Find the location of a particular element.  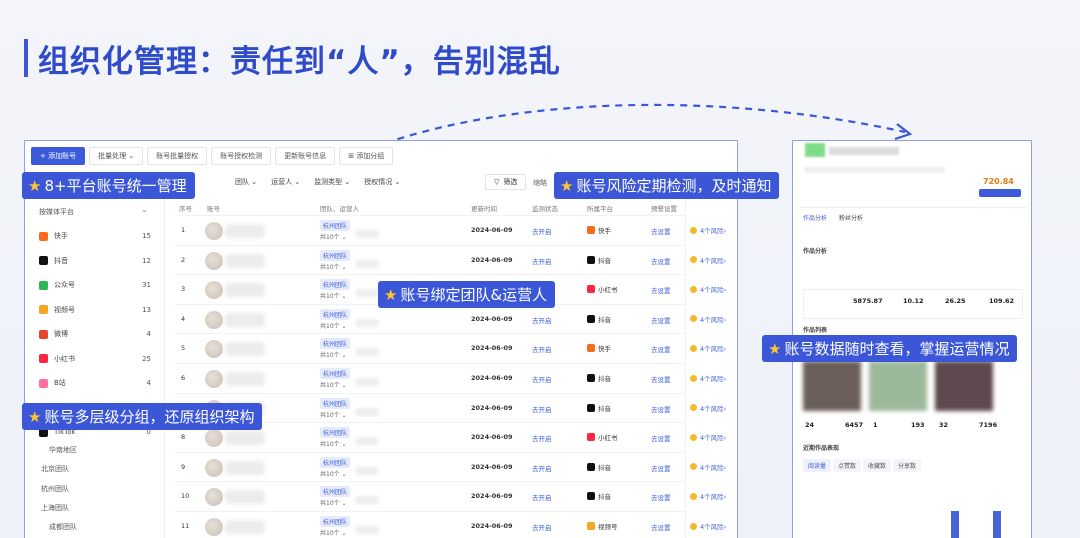

sidebar-item-platform: 视频号 13 is located at coordinates (95, 310).